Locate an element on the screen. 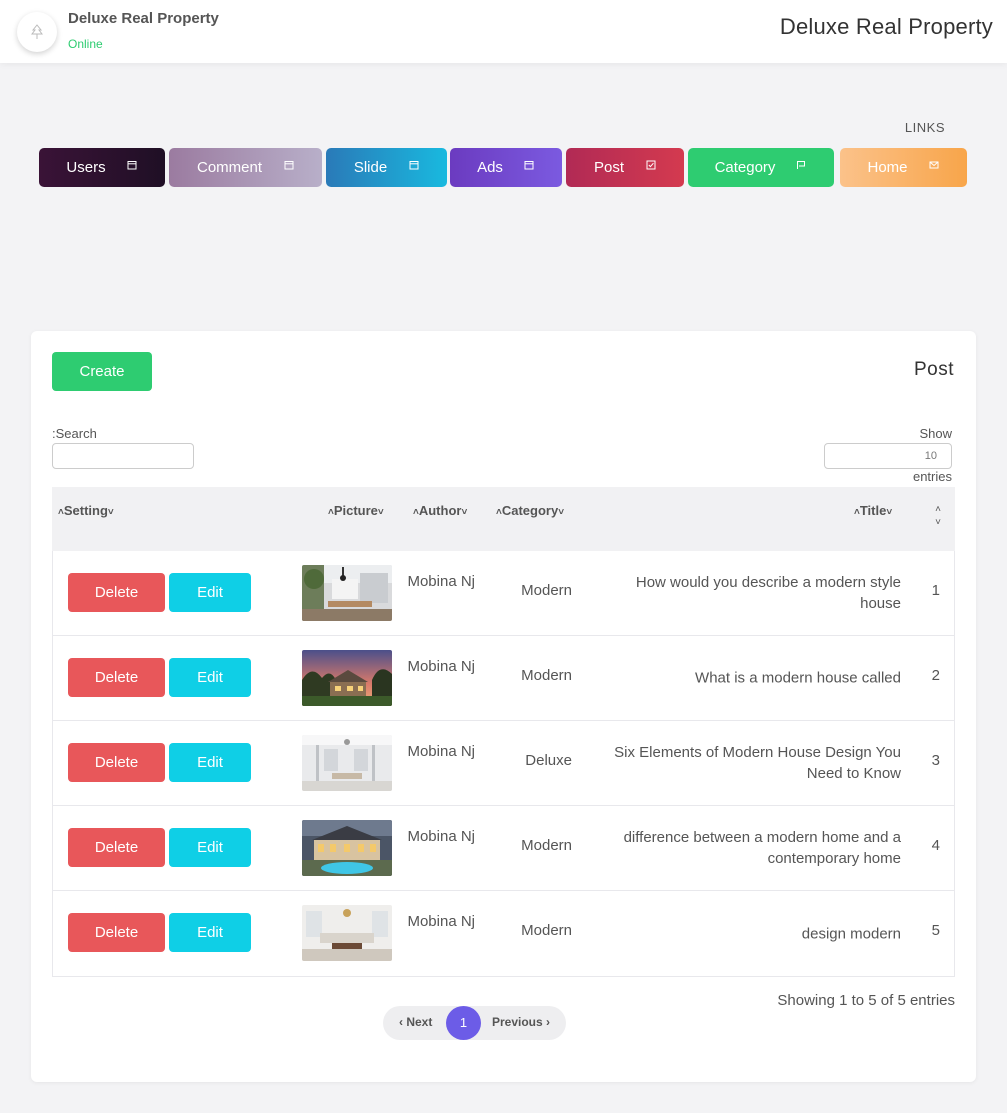 The width and height of the screenshot is (1007, 1113). search-label: :Search is located at coordinates (74, 433).